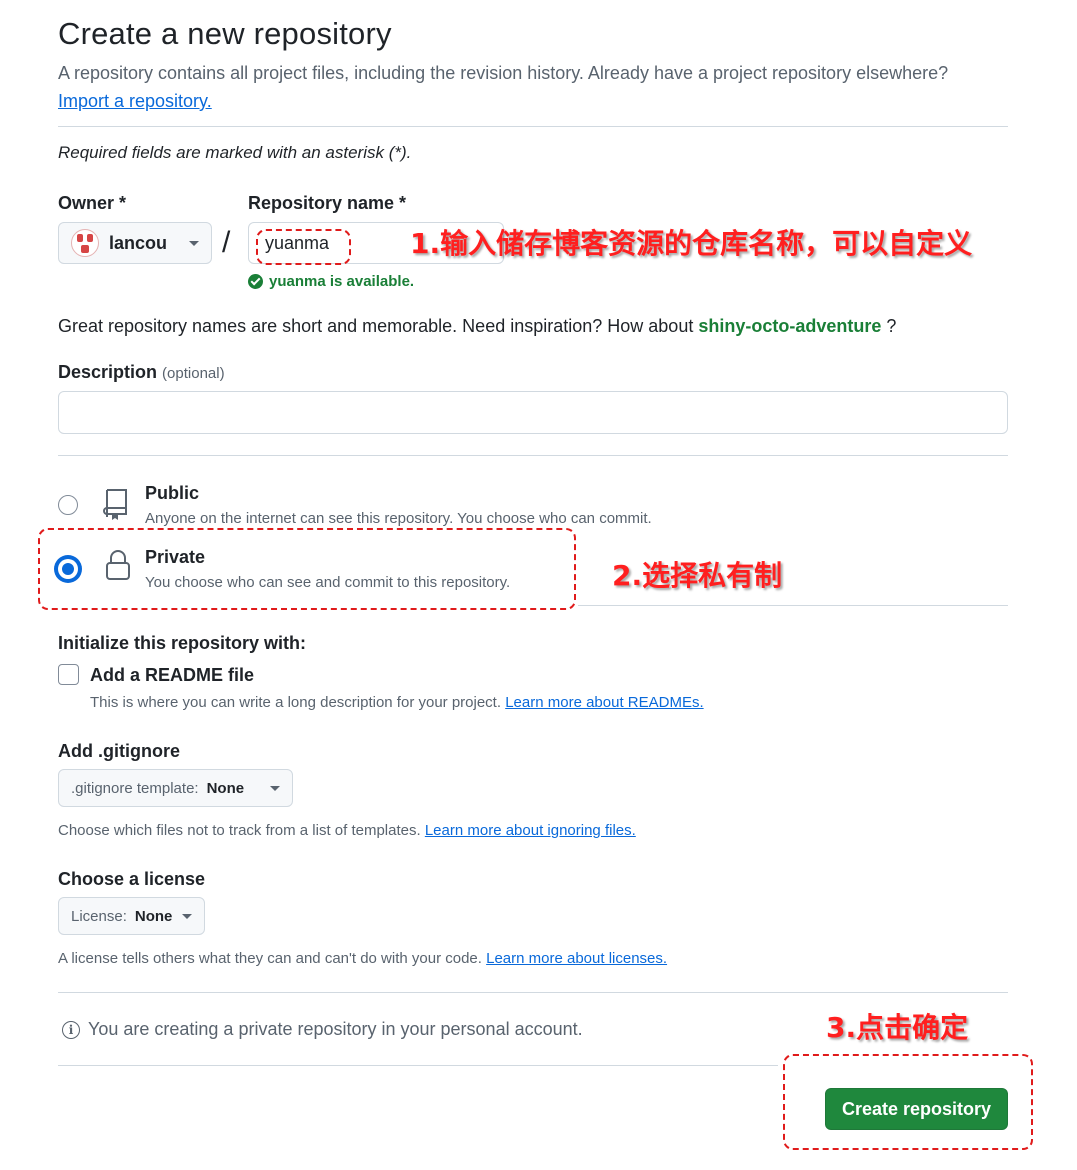 The image size is (1077, 1170). I want to click on owner-select: lancou, so click(135, 243).